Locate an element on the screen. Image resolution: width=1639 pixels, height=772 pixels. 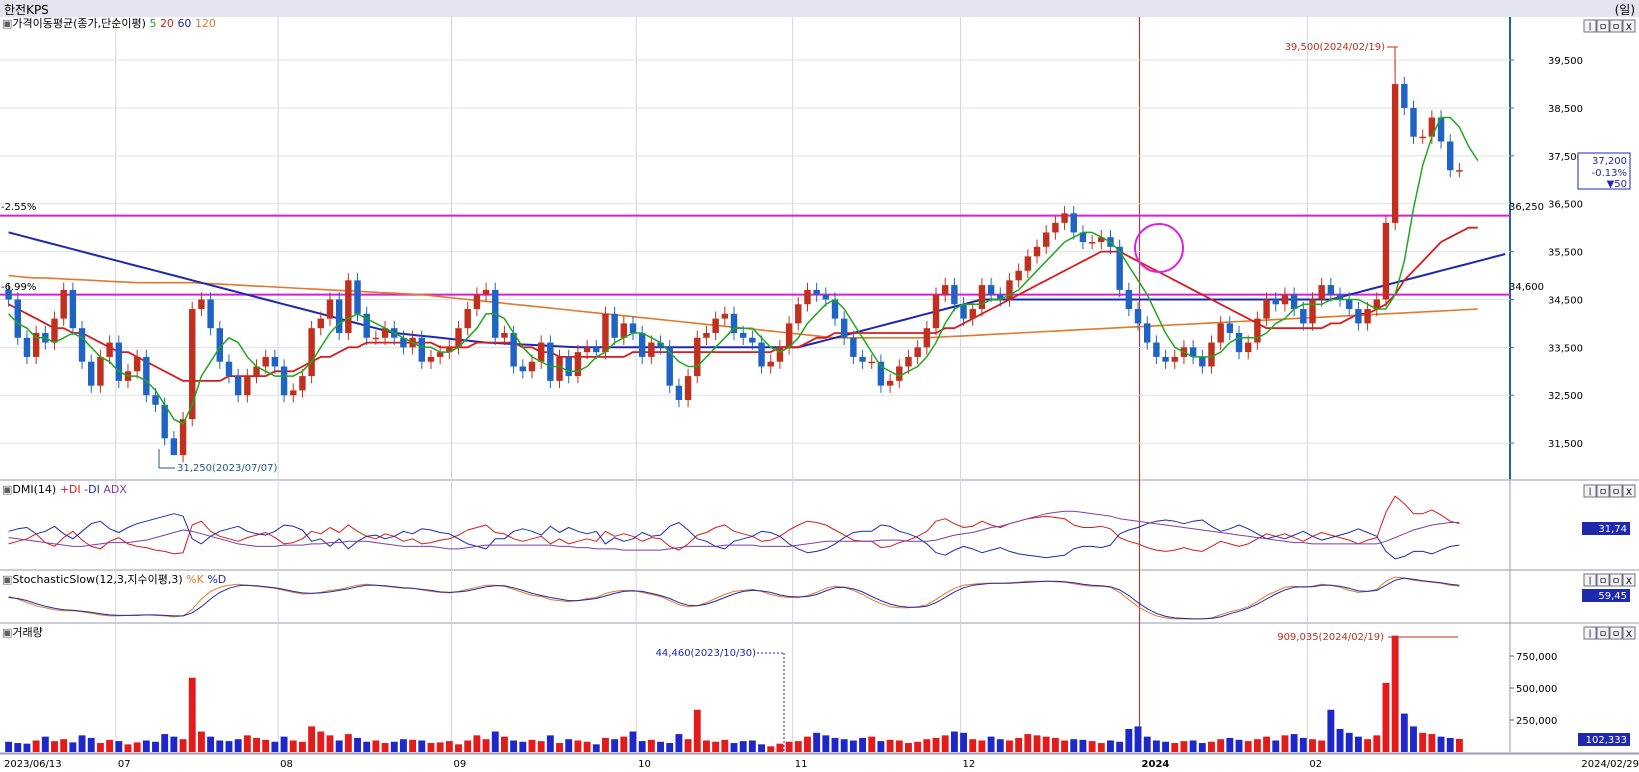
stochastic-legend: ▣StochasticSlow(12,3,지수이평,3) %K %D is located at coordinates (114, 579).